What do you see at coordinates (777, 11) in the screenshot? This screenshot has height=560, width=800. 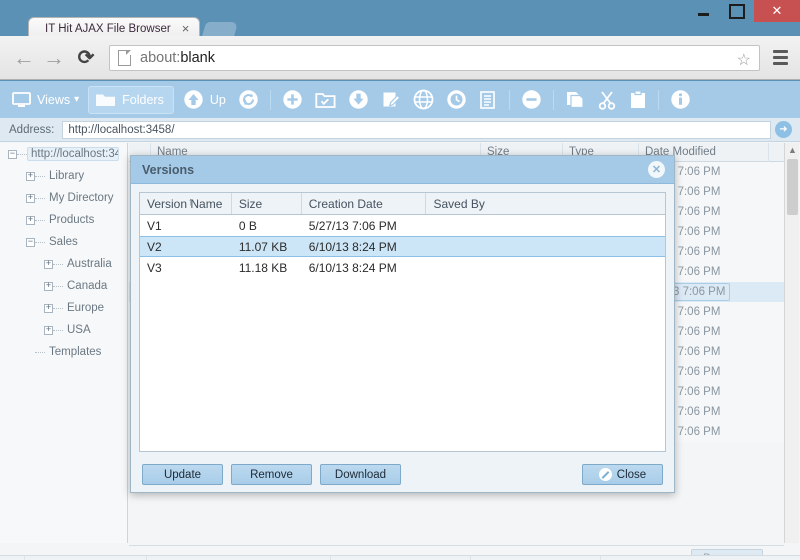 I see `window-close-button: ✕` at bounding box center [777, 11].